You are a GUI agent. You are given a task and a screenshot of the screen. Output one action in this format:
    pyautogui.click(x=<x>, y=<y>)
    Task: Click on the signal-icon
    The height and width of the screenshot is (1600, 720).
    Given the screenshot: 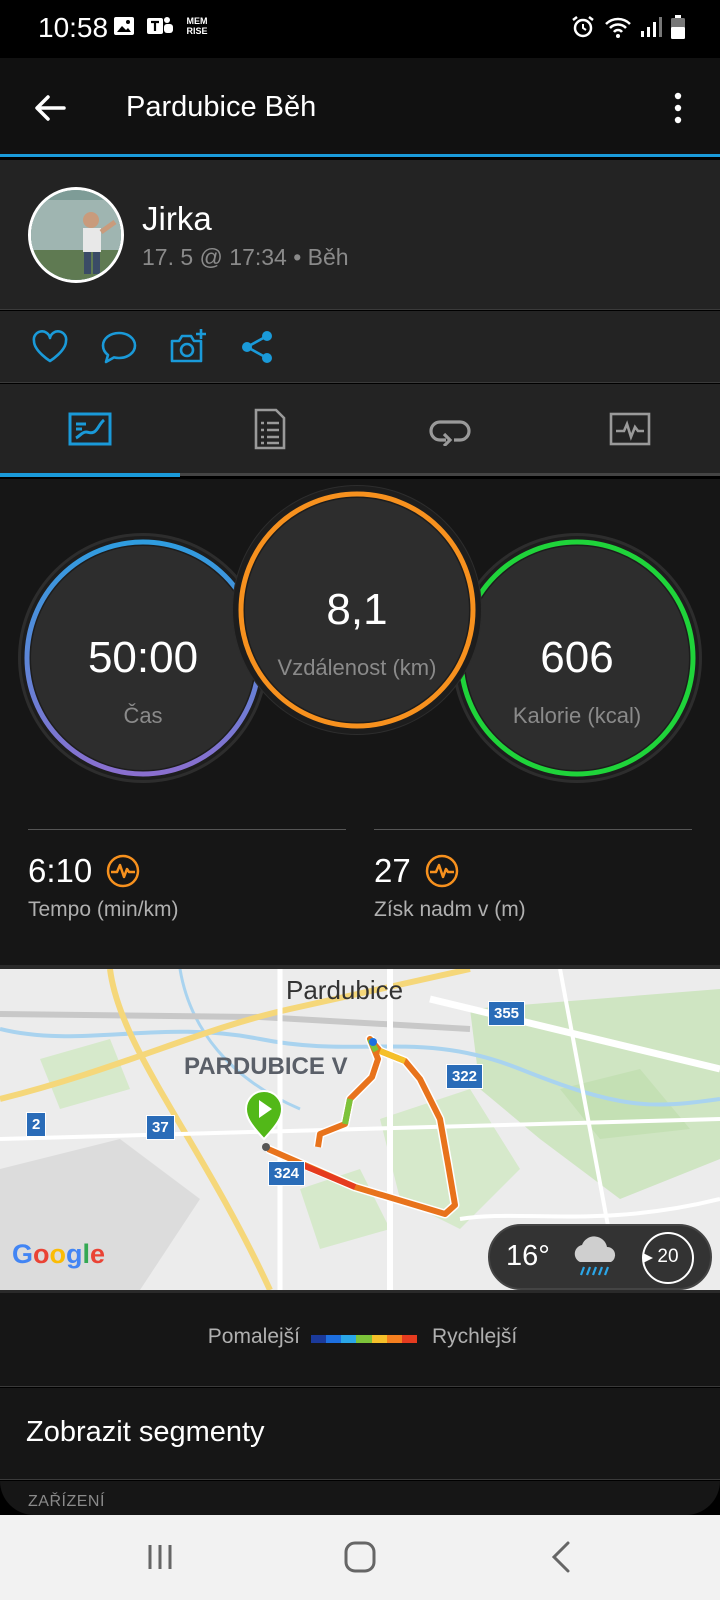 What is the action you would take?
    pyautogui.click(x=651, y=27)
    